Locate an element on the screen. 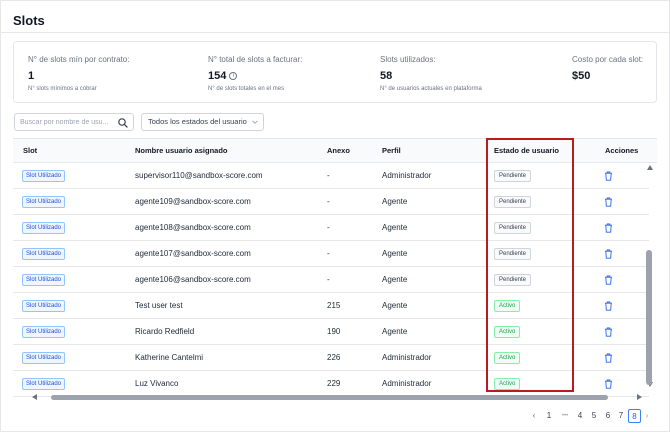  cell-nombre: agente109@sandbox-score.com is located at coordinates (193, 201).